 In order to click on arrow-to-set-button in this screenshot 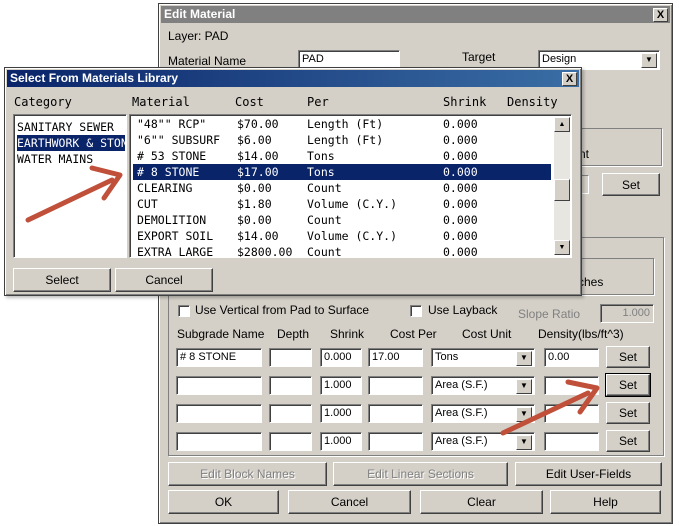, I will do `click(550, 407)`.